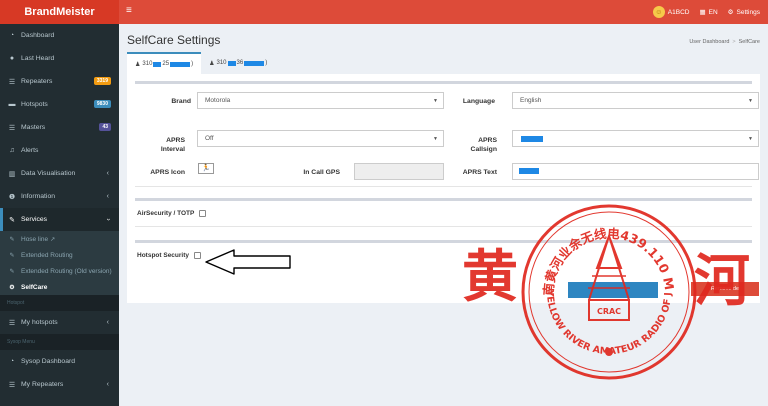 The width and height of the screenshot is (768, 406). Describe the element at coordinates (635, 138) in the screenshot. I see `aprs-callsign-select: ▼` at that location.